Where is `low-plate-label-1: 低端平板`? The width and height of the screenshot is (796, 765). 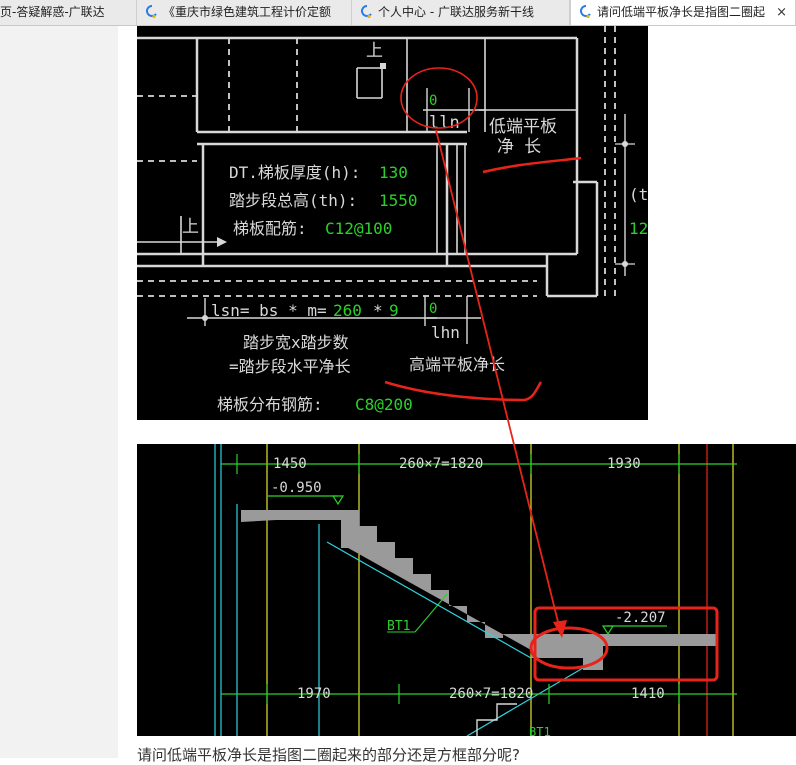 low-plate-label-1: 低端平板 is located at coordinates (523, 127).